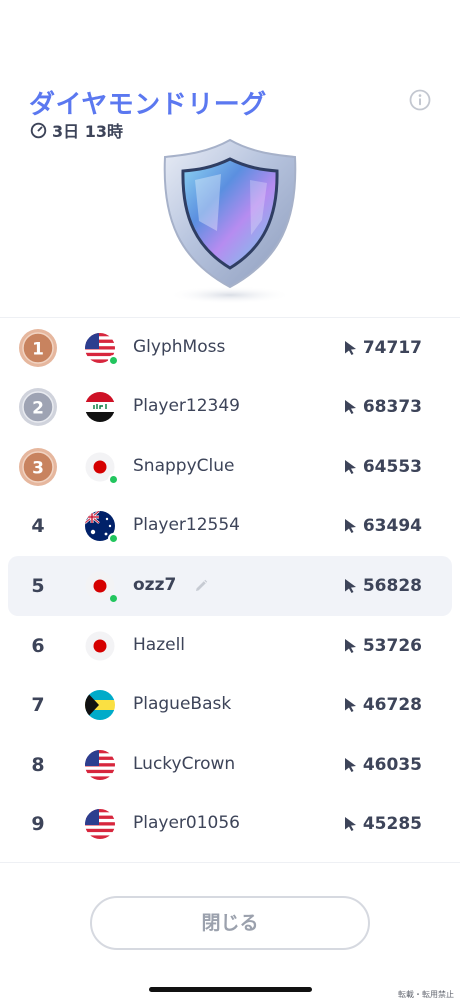 Image resolution: width=460 pixels, height=1000 pixels. Describe the element at coordinates (100, 705) in the screenshot. I see `bahamas-flag-icon` at that location.